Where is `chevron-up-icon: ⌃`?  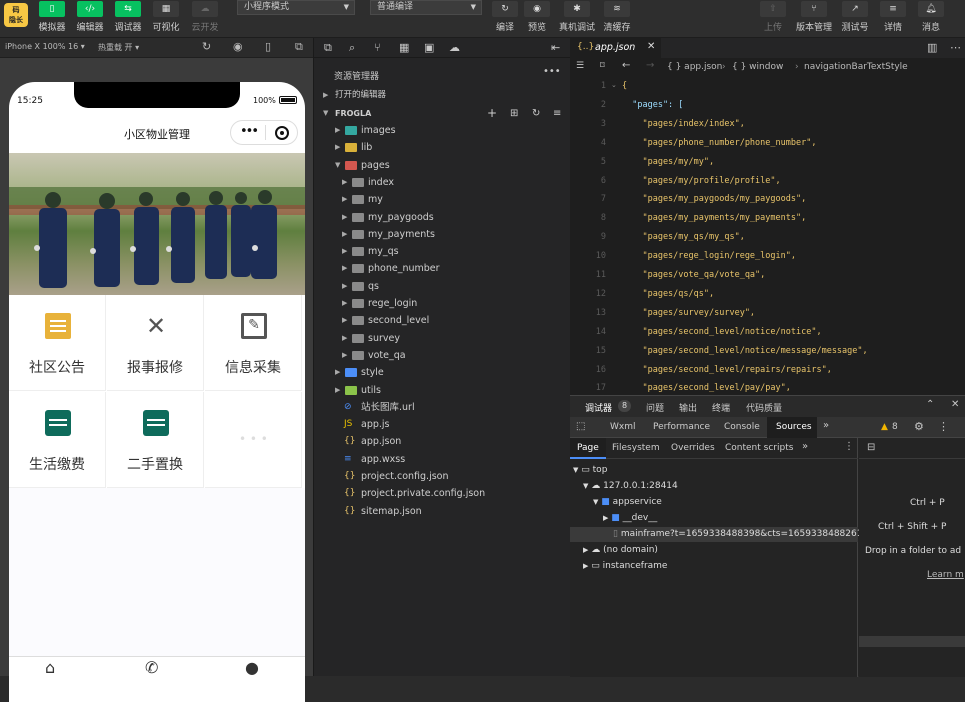 chevron-up-icon: ⌃ is located at coordinates (930, 404).